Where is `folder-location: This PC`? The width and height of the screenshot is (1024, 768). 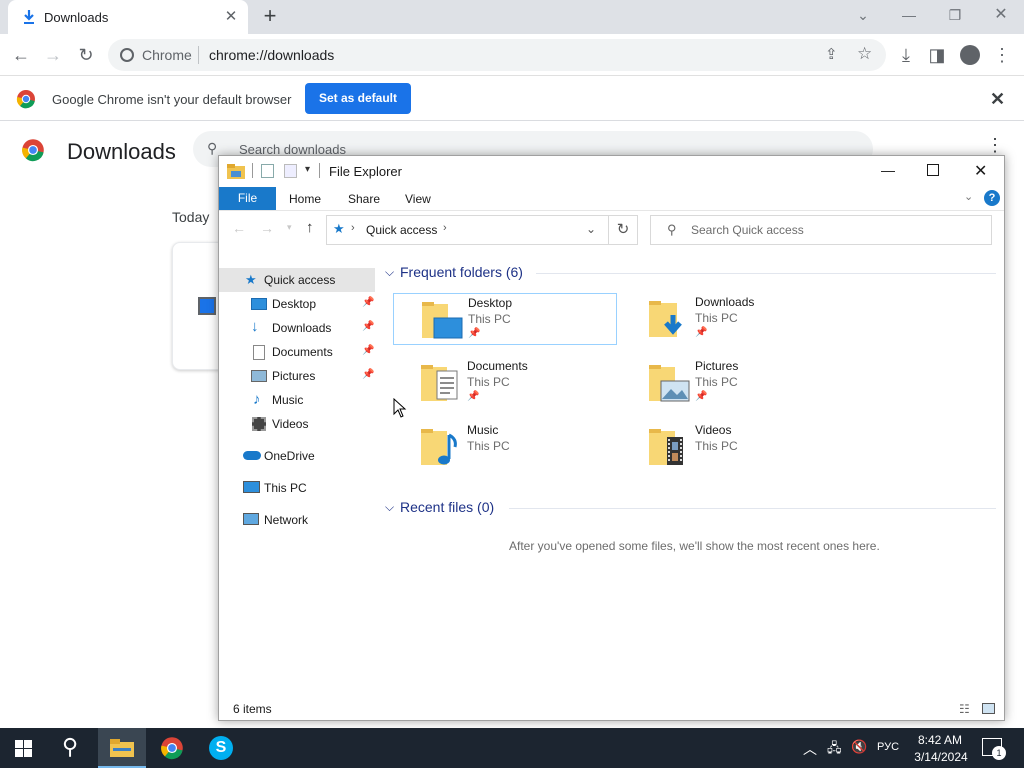 folder-location: This PC is located at coordinates (716, 446).